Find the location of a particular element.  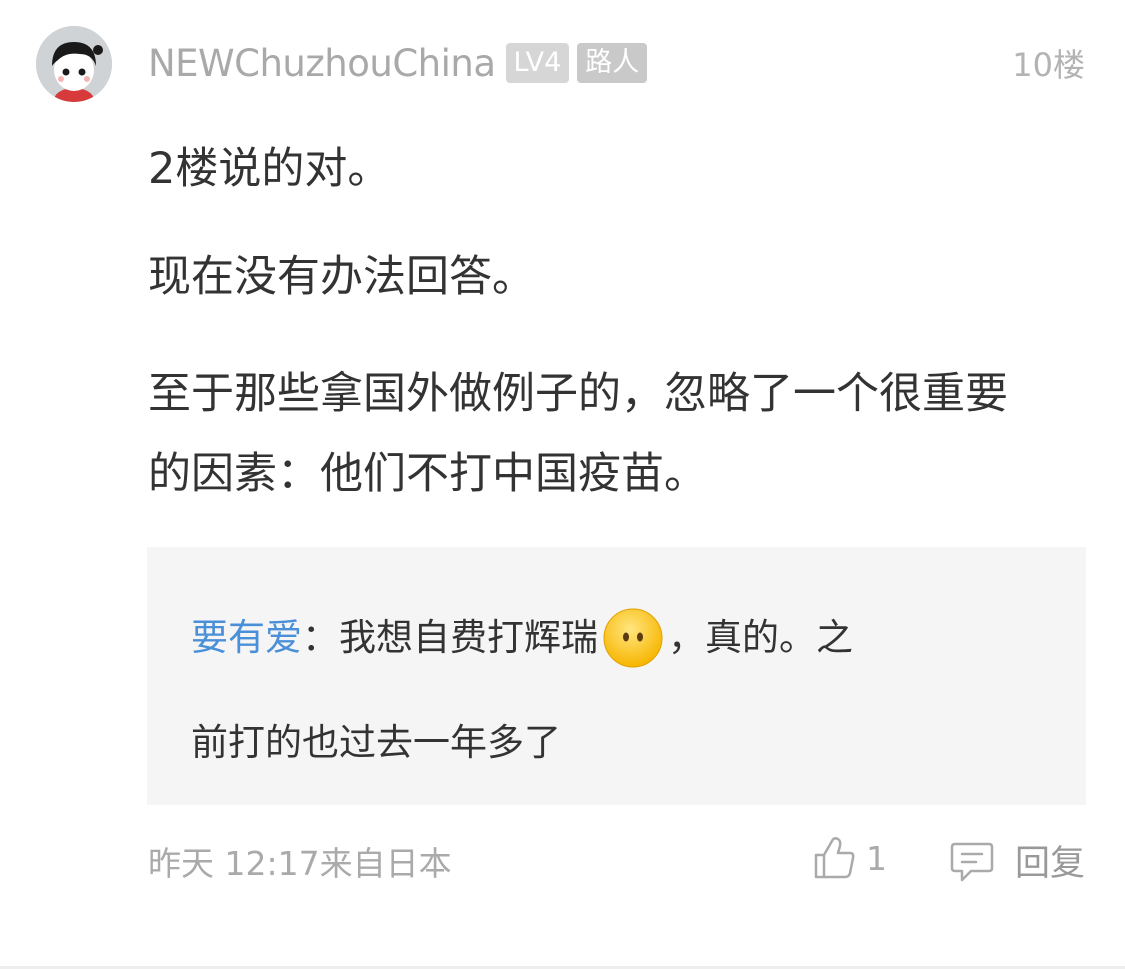

comment-icon is located at coordinates (972, 861).